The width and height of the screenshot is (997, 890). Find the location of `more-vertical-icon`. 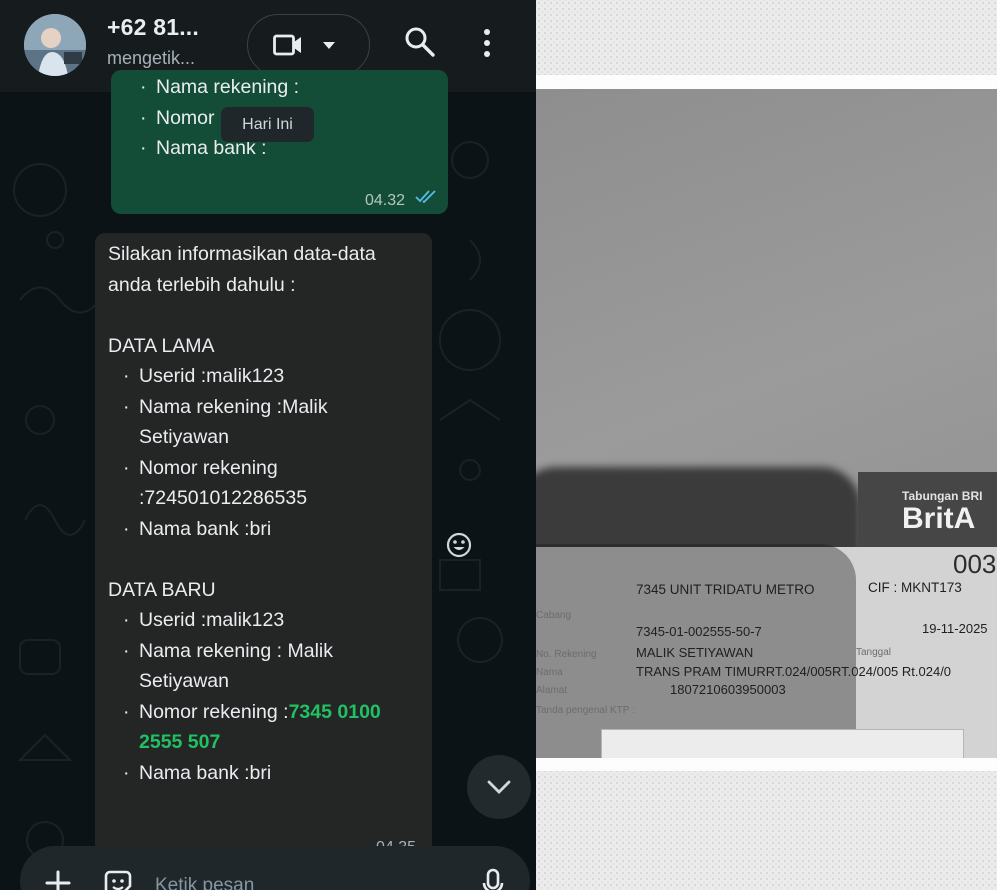

more-vertical-icon is located at coordinates (487, 43).